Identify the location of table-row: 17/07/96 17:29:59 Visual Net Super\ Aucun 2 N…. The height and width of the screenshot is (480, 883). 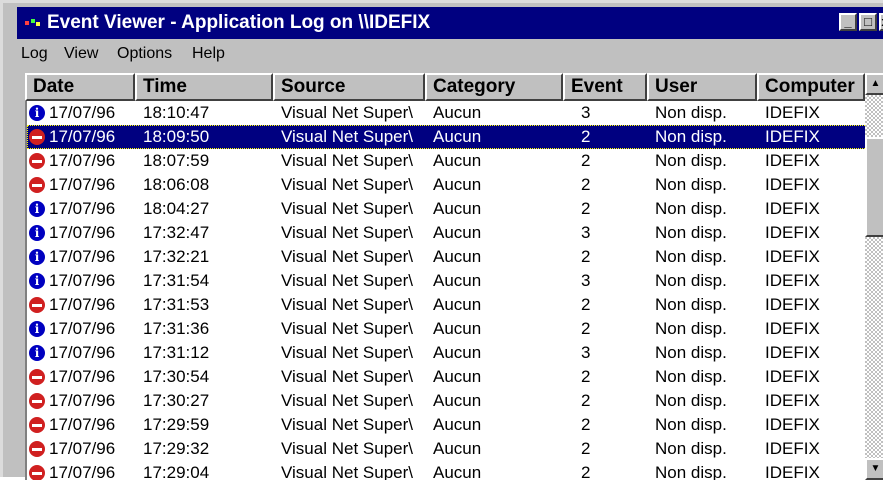
(447, 425).